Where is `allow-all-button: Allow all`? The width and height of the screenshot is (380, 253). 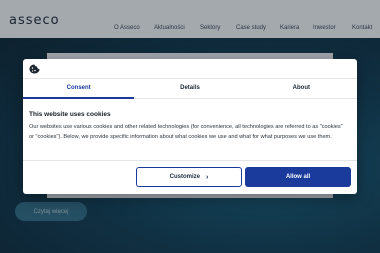
allow-all-button: Allow all is located at coordinates (298, 177).